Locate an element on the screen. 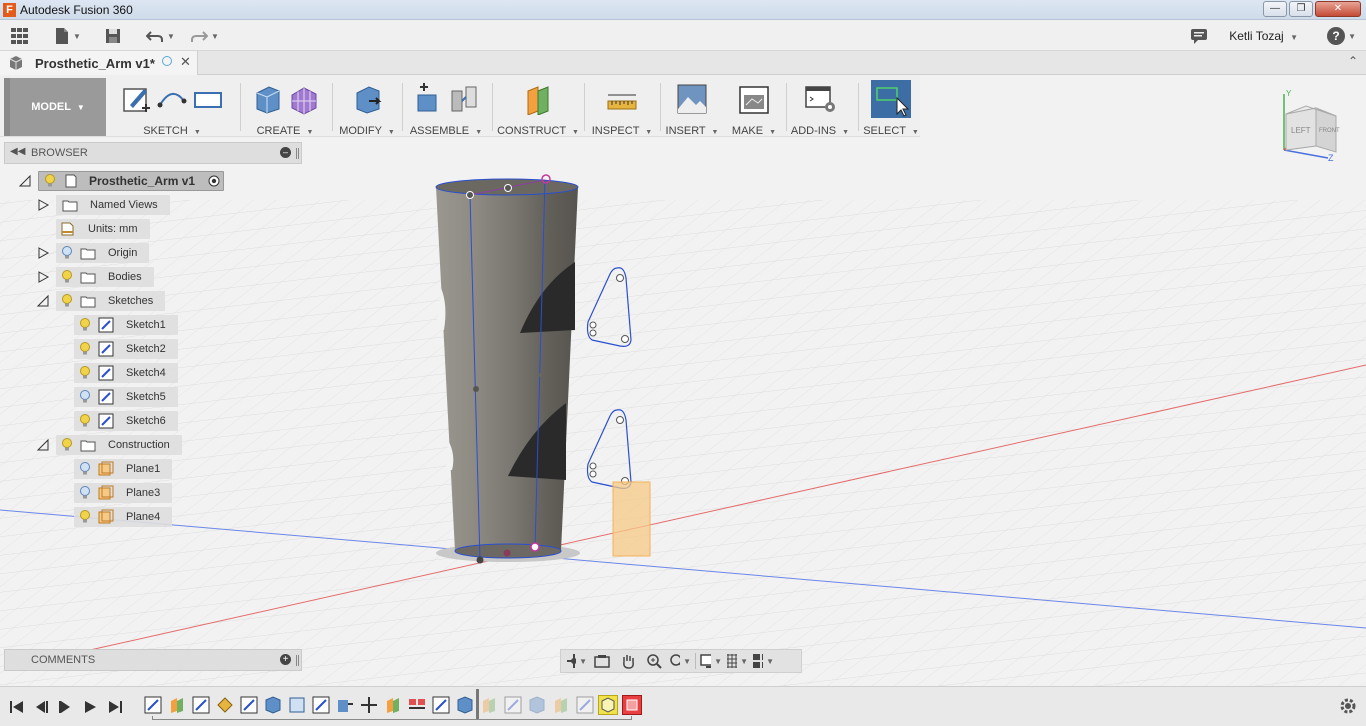 This screenshot has width=1366, height=726. browser-panel-header: ◀◀ BROWSER – is located at coordinates (153, 153).